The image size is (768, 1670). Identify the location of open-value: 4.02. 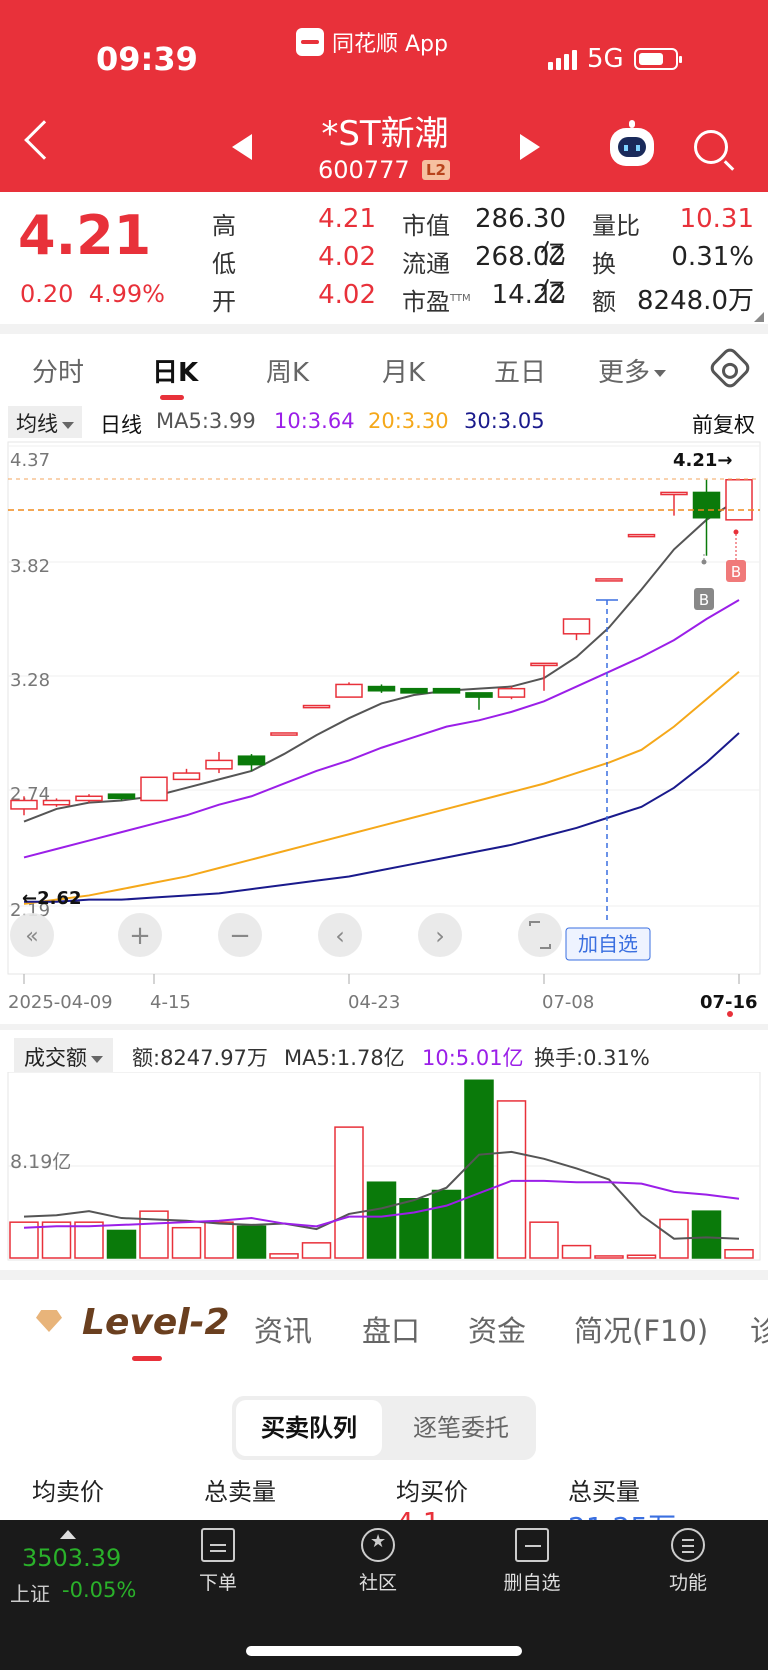
(347, 295).